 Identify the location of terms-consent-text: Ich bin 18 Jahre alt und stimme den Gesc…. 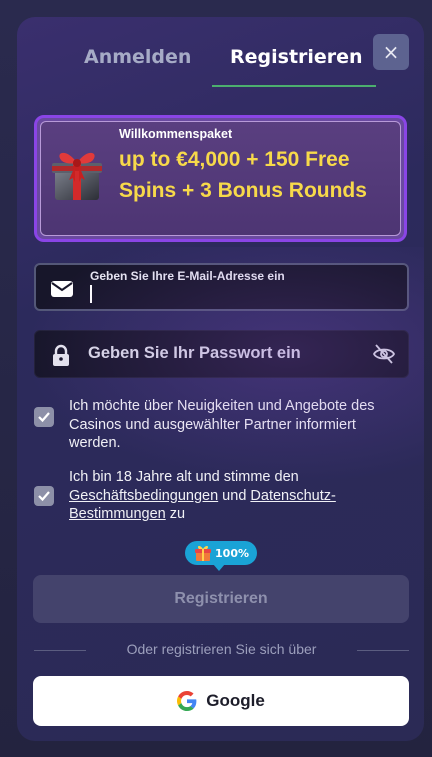
(239, 496).